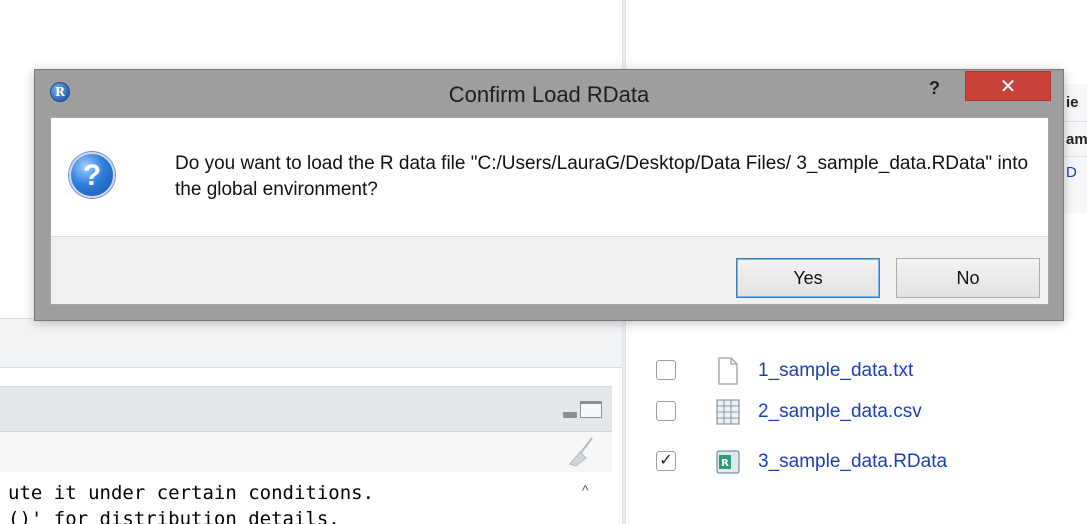 The width and height of the screenshot is (1087, 524). What do you see at coordinates (835, 371) in the screenshot?
I see `file-link: 1_sample_data.txt` at bounding box center [835, 371].